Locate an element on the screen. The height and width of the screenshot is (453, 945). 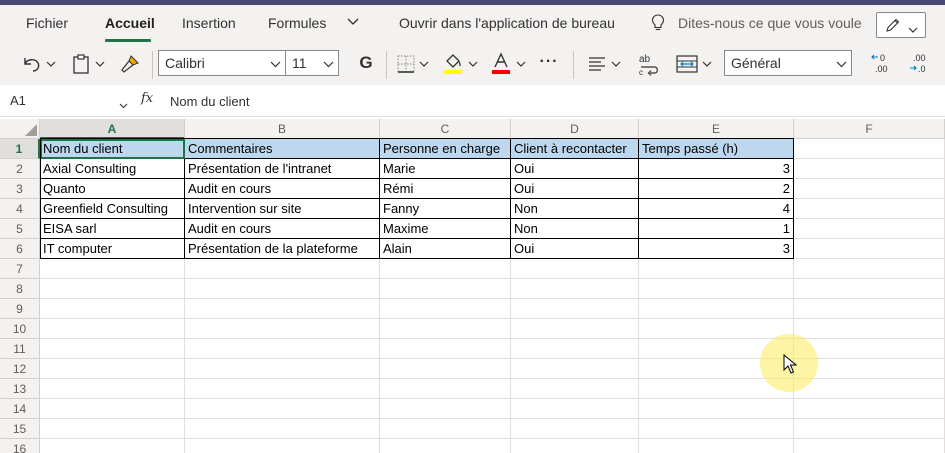
column-header-f: F is located at coordinates (869, 129).